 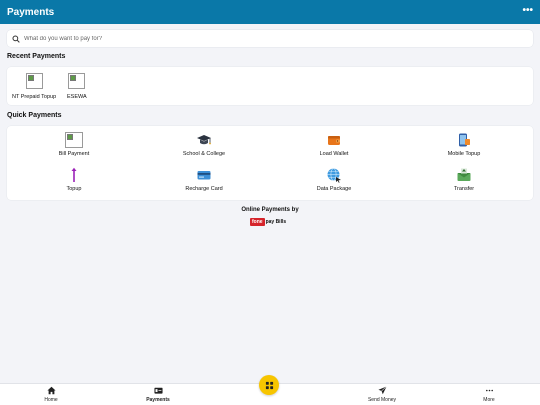 I want to click on quick-item-transfer: Transfer, so click(x=464, y=179).